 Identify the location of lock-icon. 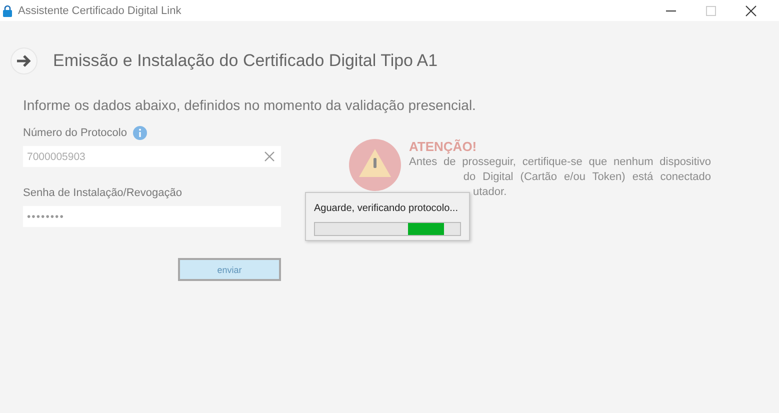
(7, 10).